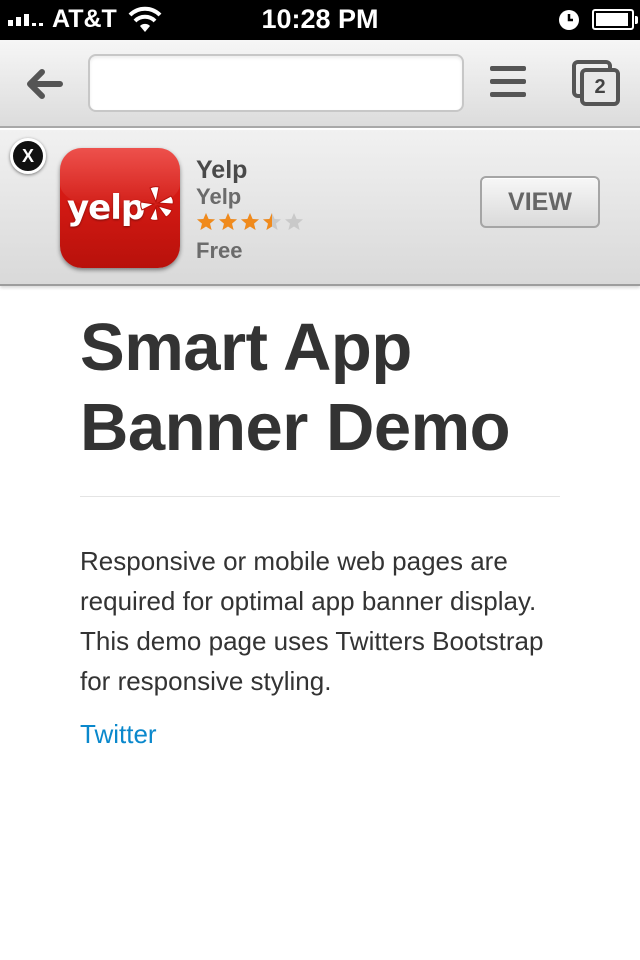  I want to click on rating-stars, so click(250, 222).